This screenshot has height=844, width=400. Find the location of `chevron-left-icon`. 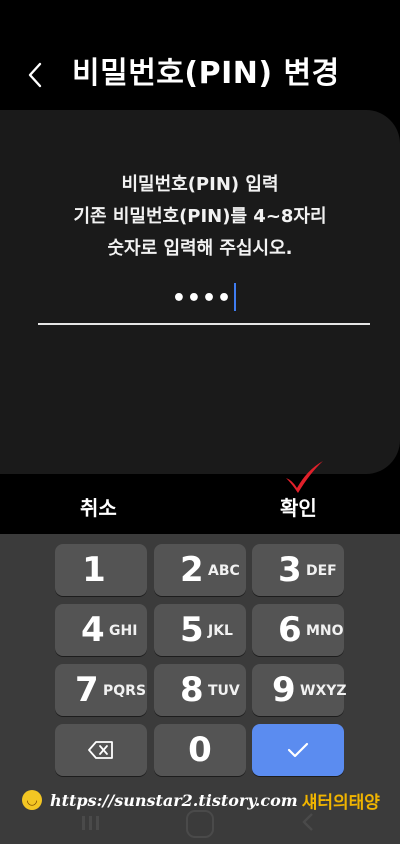

chevron-left-icon is located at coordinates (35, 75).